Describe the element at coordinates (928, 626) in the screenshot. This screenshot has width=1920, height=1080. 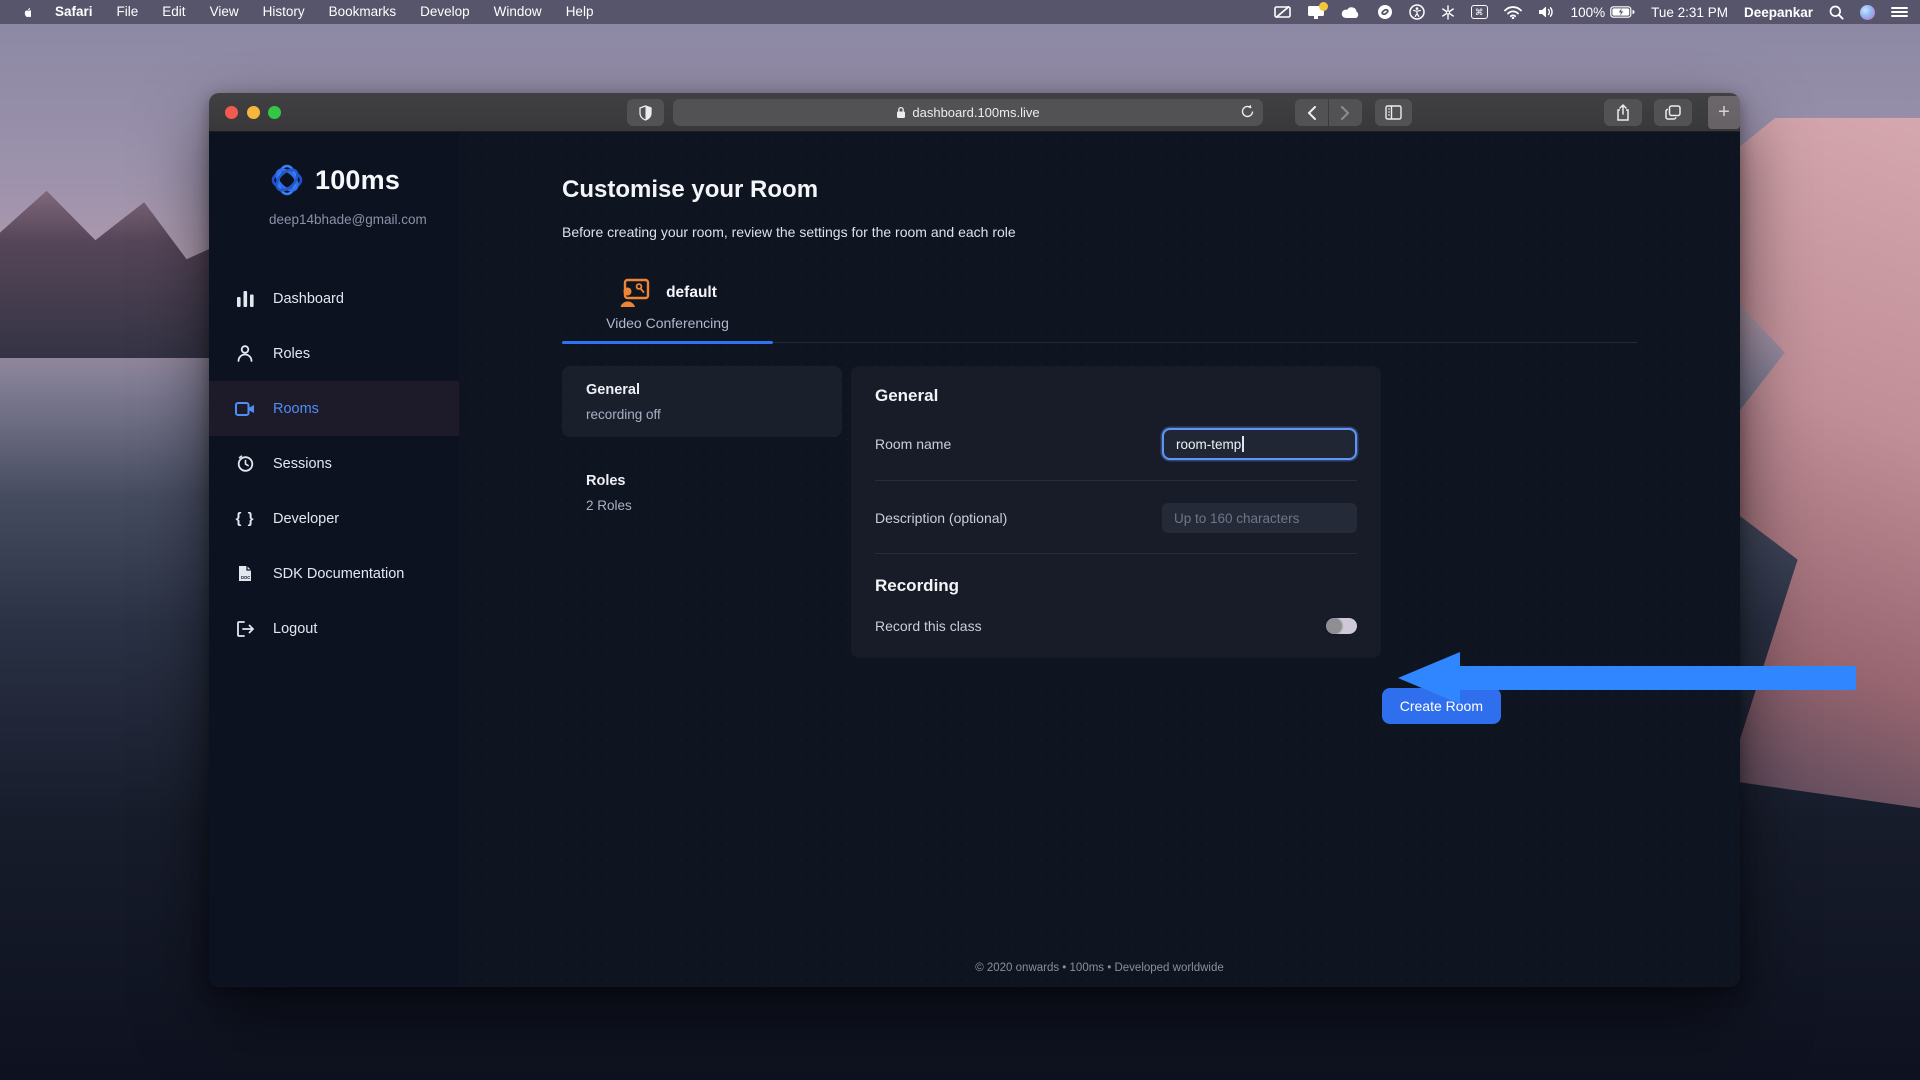
I see `record-class-label: Record this class` at that location.